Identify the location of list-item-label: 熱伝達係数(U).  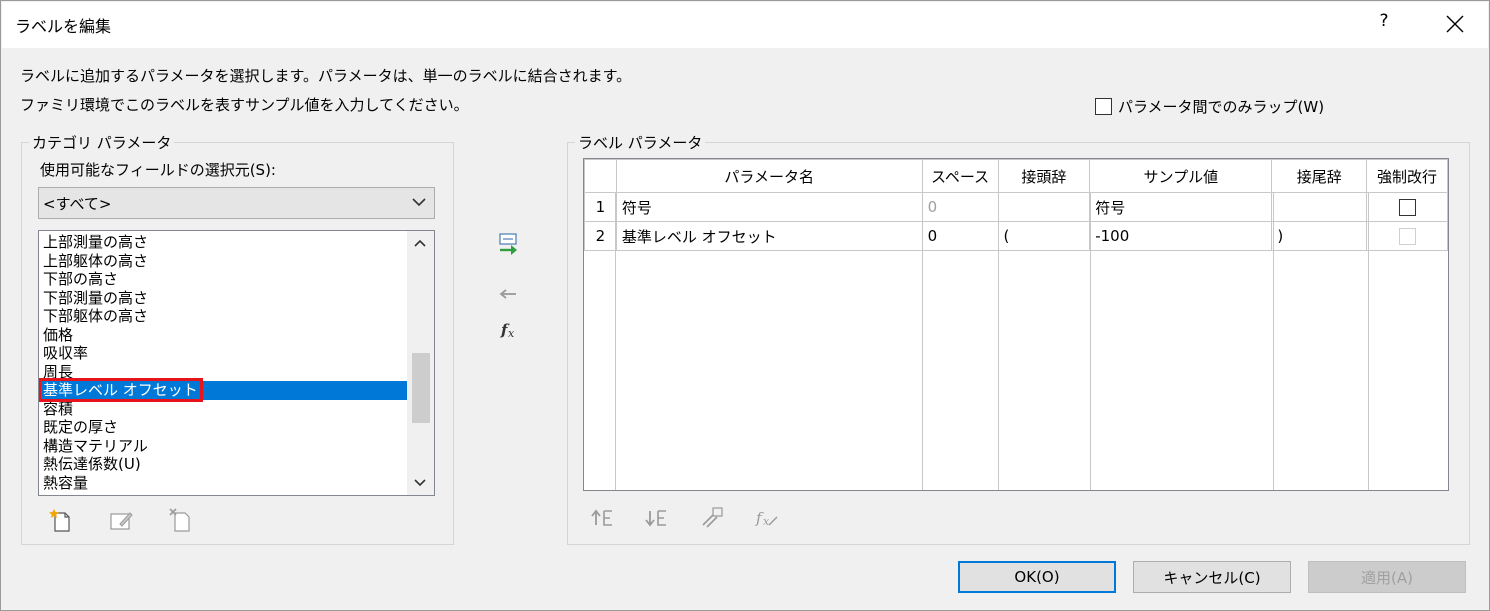
(92, 464).